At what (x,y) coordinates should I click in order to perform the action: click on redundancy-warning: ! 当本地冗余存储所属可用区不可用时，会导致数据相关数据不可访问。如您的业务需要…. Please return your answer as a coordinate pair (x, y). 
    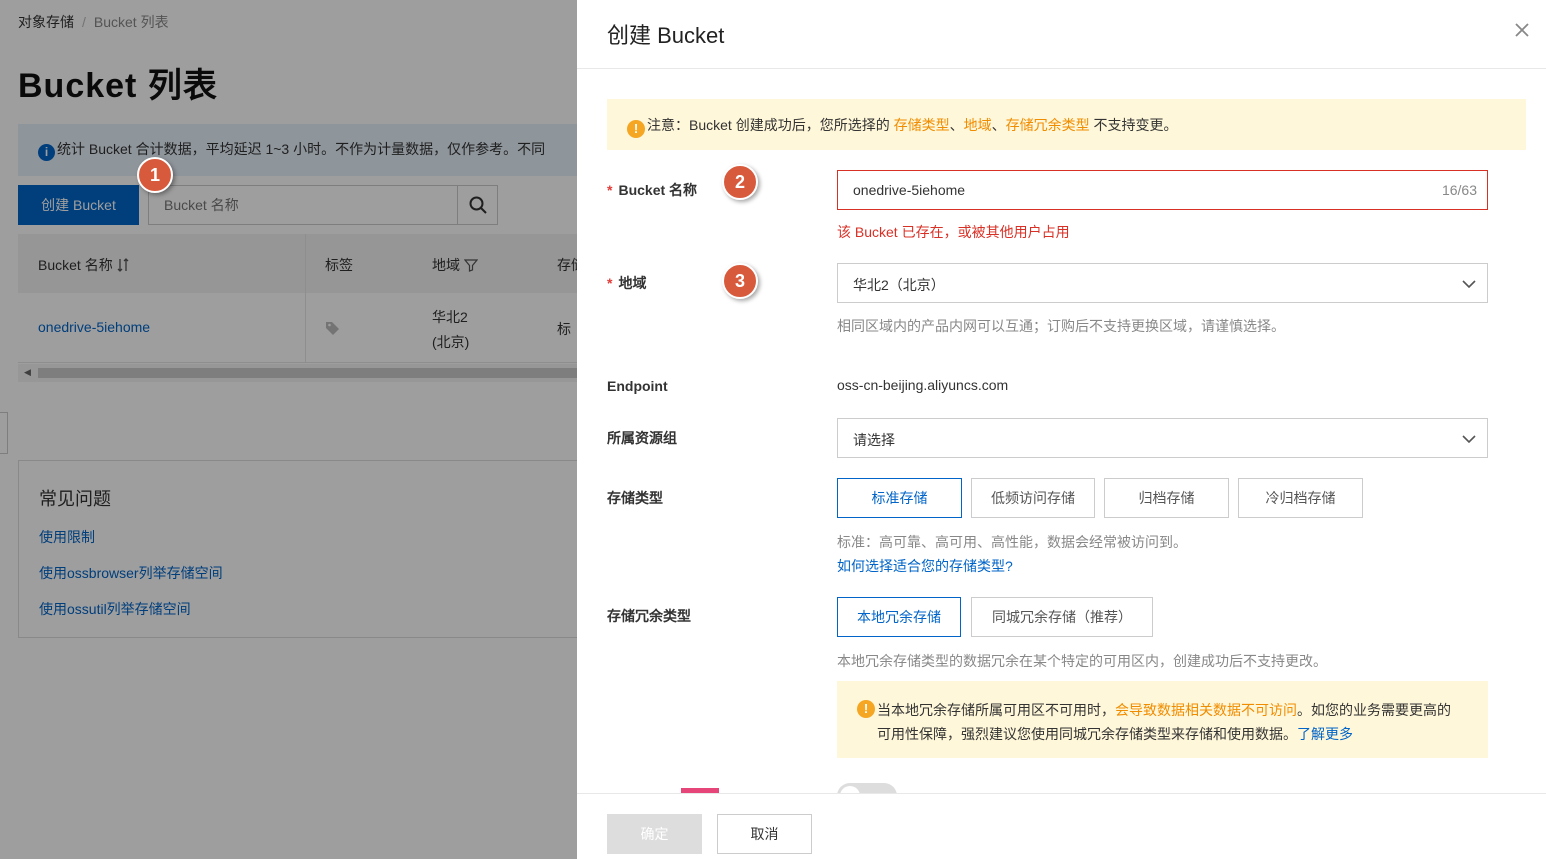
    Looking at the image, I should click on (1162, 719).